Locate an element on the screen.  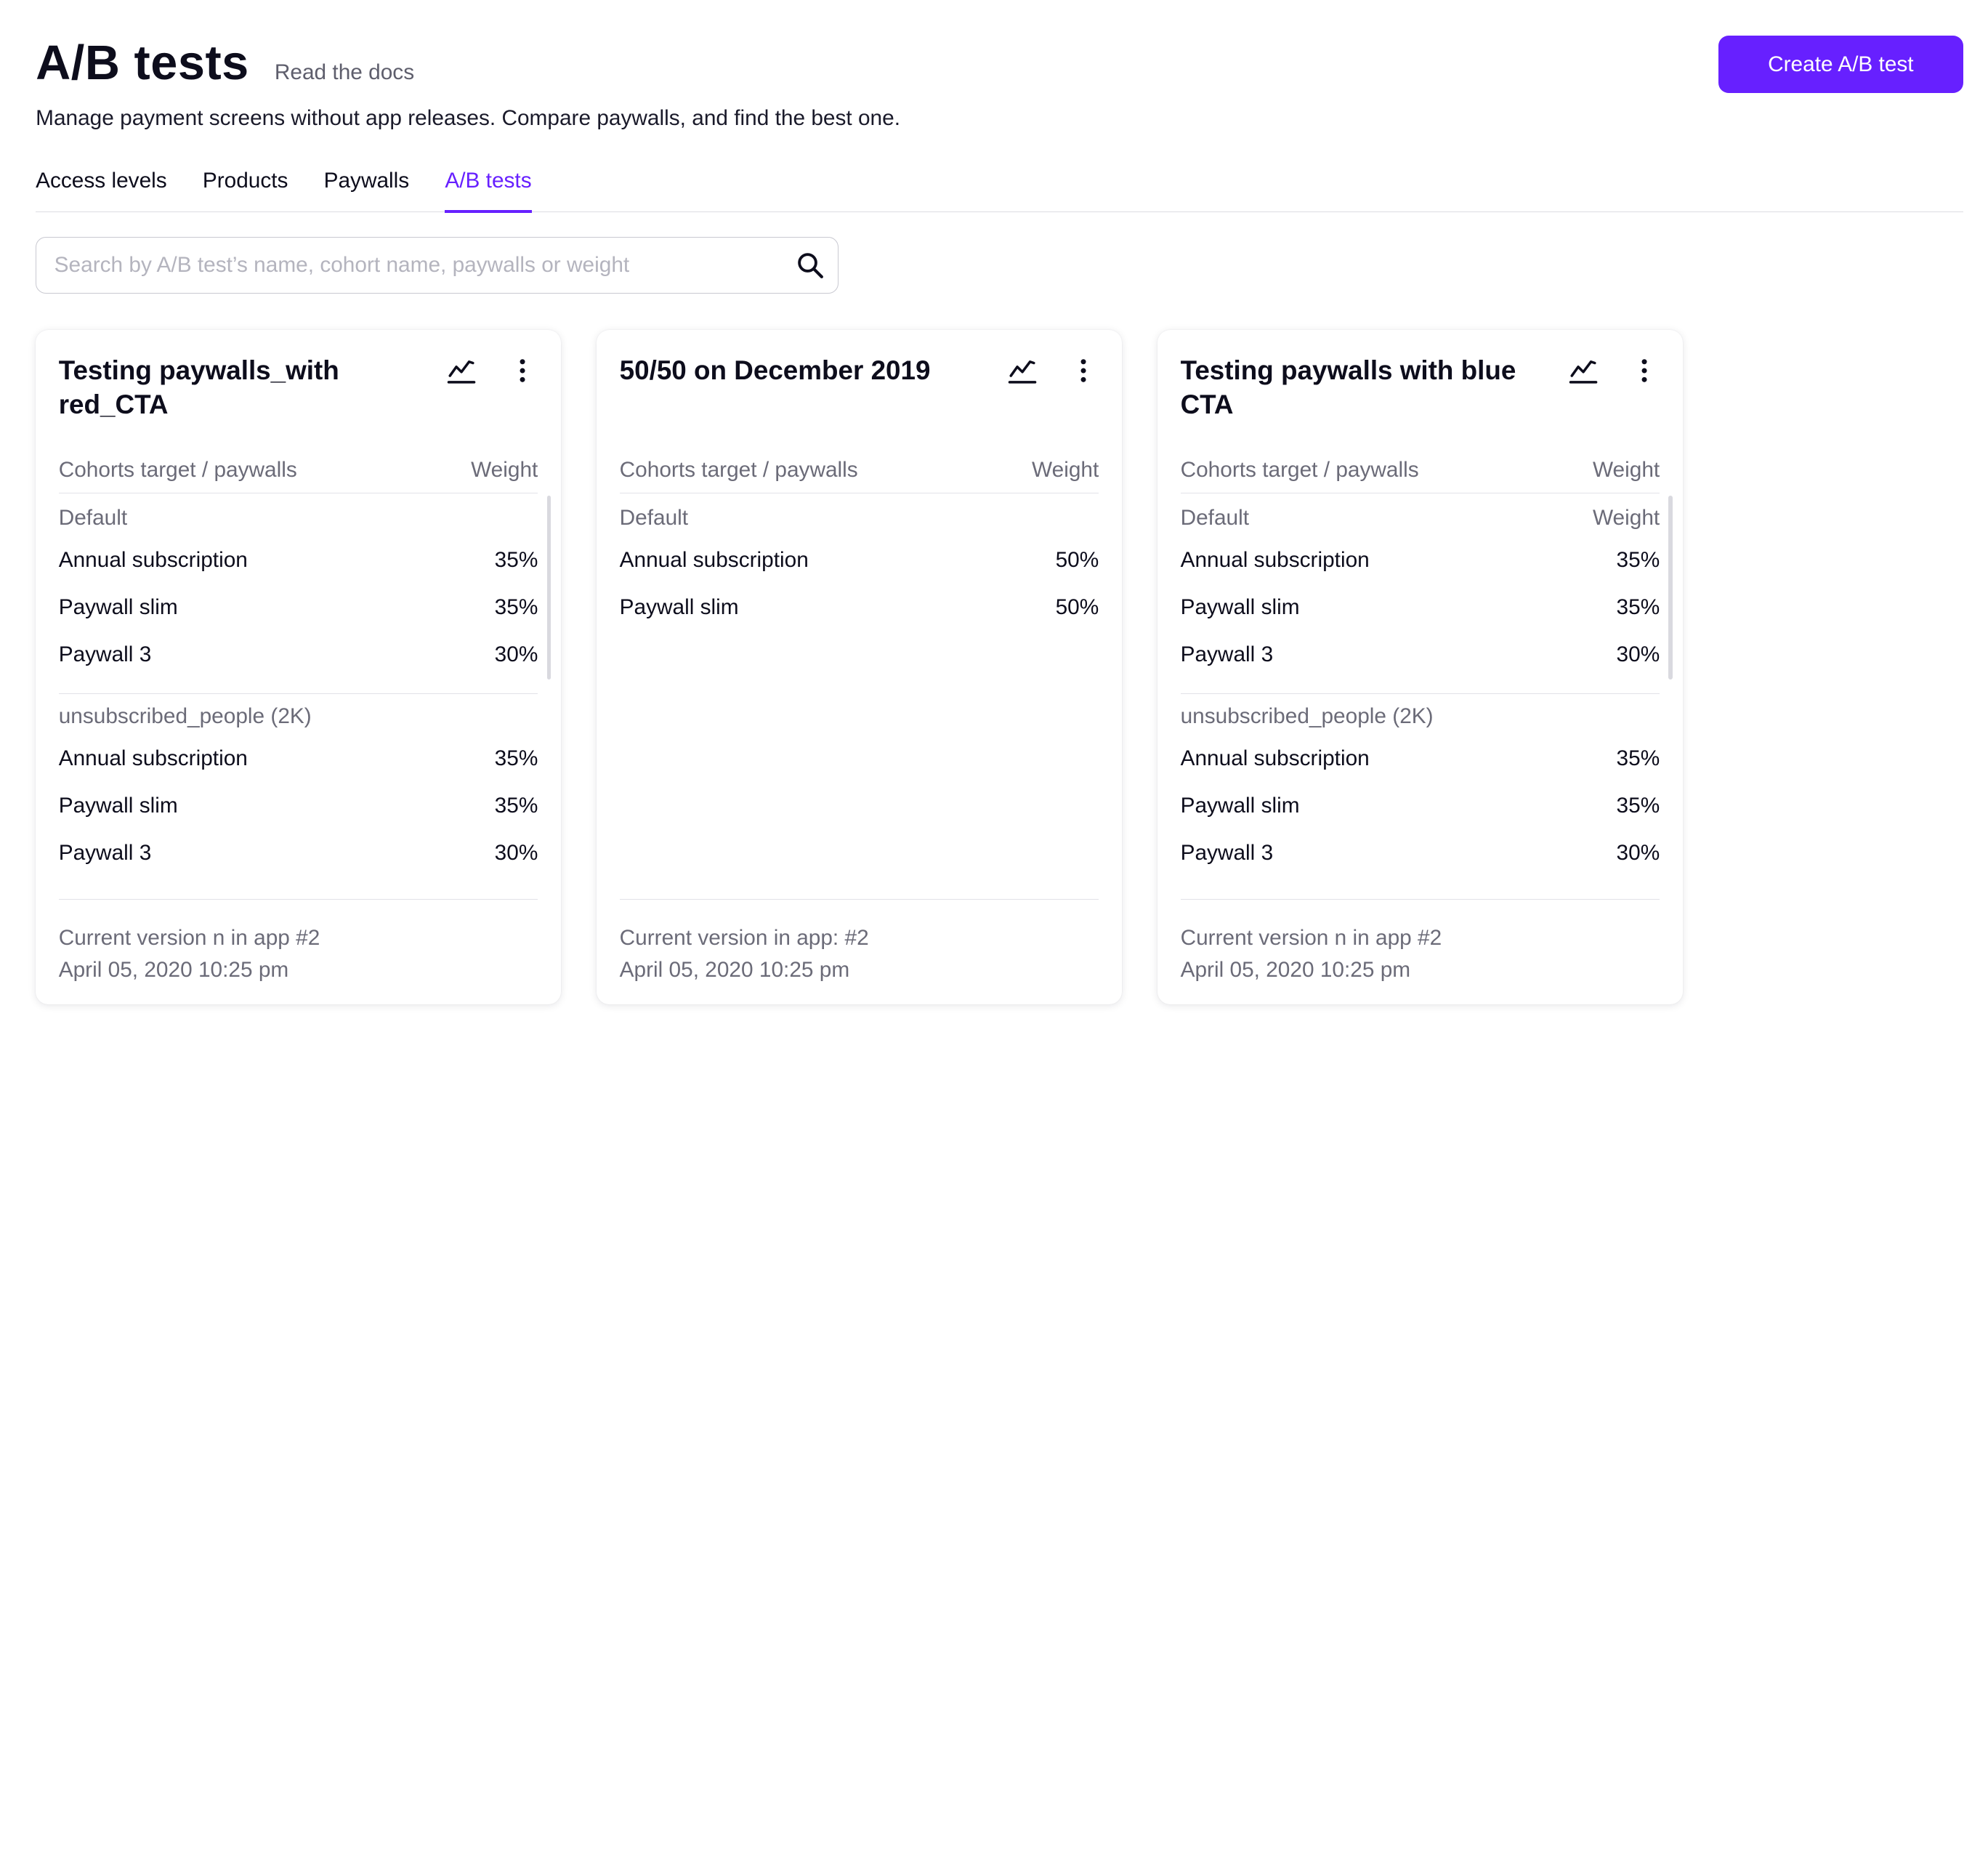
tab-access-levels: Access levels is located at coordinates (101, 190).